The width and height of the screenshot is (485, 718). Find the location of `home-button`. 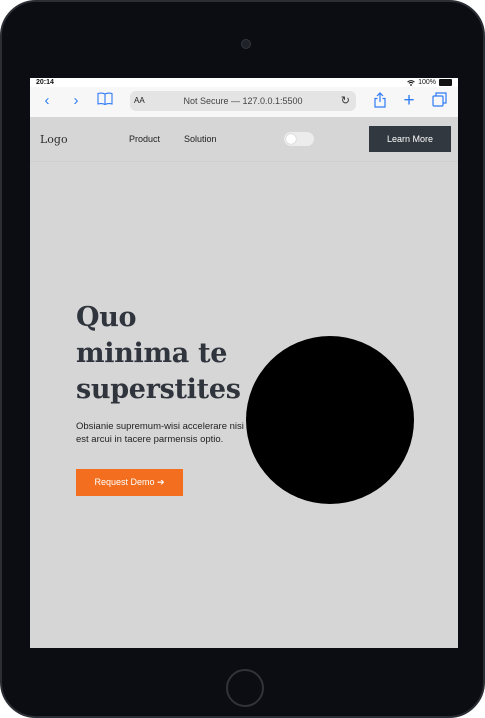

home-button is located at coordinates (245, 688).